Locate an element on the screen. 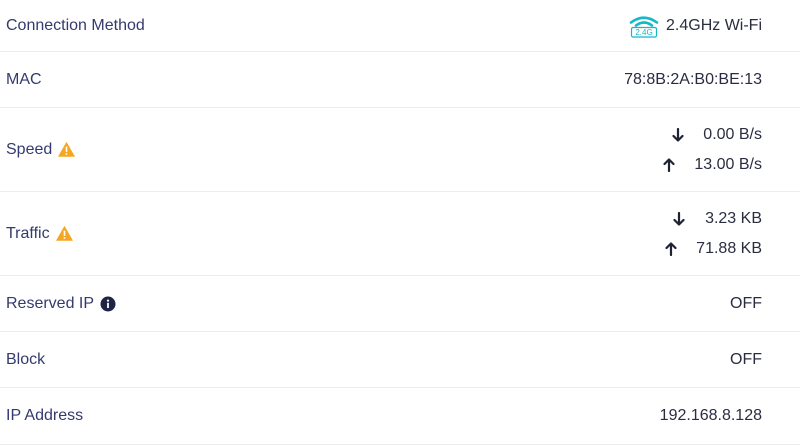  traffic-download-value: 3.23 KB is located at coordinates (733, 218).